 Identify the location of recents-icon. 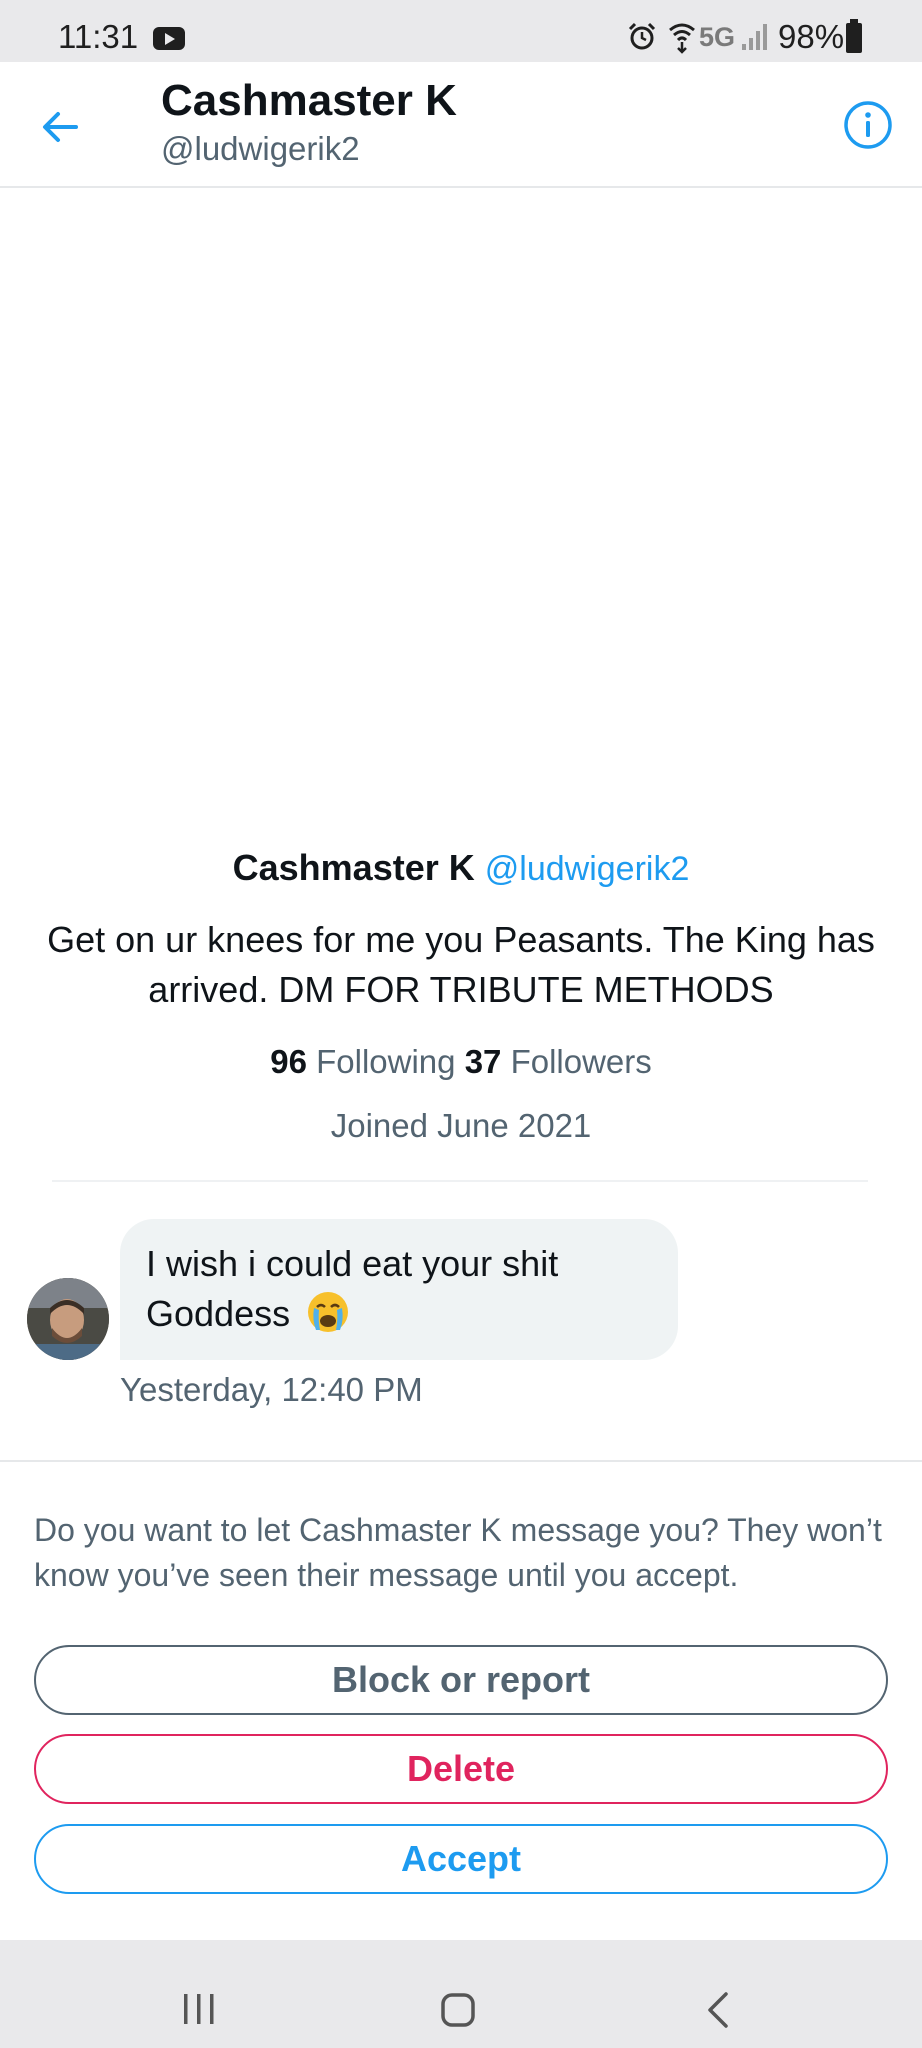
(199, 2009).